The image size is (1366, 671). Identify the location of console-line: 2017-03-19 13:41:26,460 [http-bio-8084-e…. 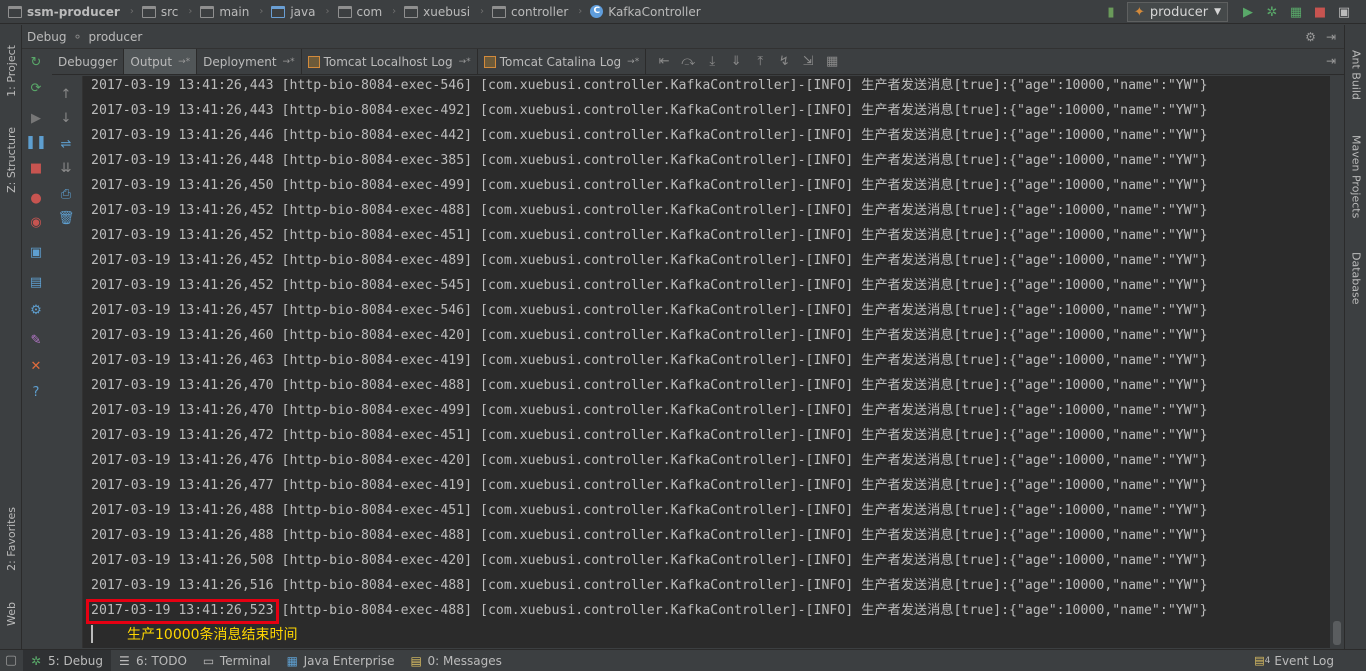
(649, 335).